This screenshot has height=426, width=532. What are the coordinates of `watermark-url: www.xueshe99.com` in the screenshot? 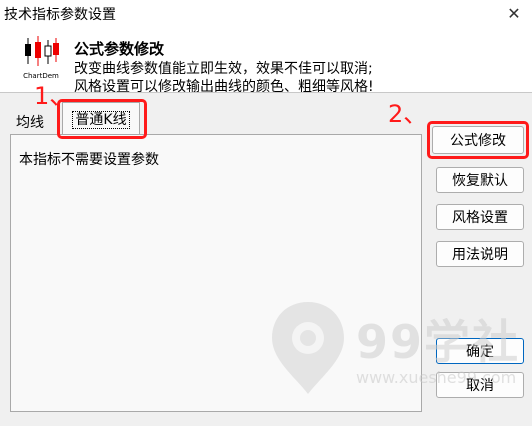 It's located at (436, 377).